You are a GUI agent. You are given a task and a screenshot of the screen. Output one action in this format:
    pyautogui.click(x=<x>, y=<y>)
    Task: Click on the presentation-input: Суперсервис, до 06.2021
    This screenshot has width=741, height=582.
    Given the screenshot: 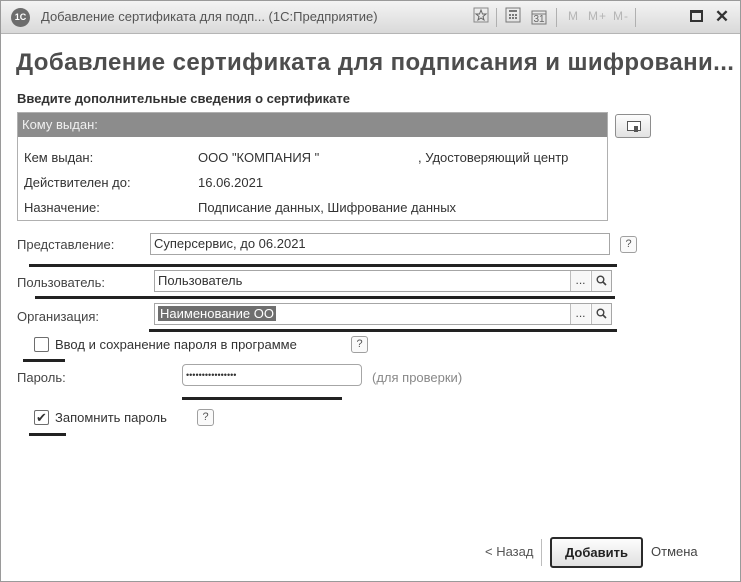 What is the action you would take?
    pyautogui.click(x=380, y=244)
    